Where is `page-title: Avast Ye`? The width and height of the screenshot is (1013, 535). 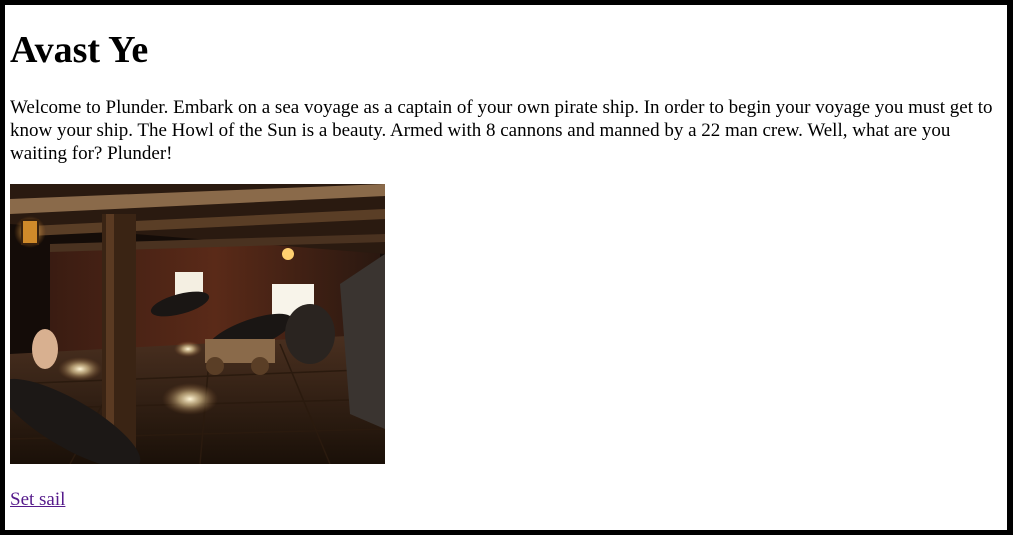 page-title: Avast Ye is located at coordinates (79, 50).